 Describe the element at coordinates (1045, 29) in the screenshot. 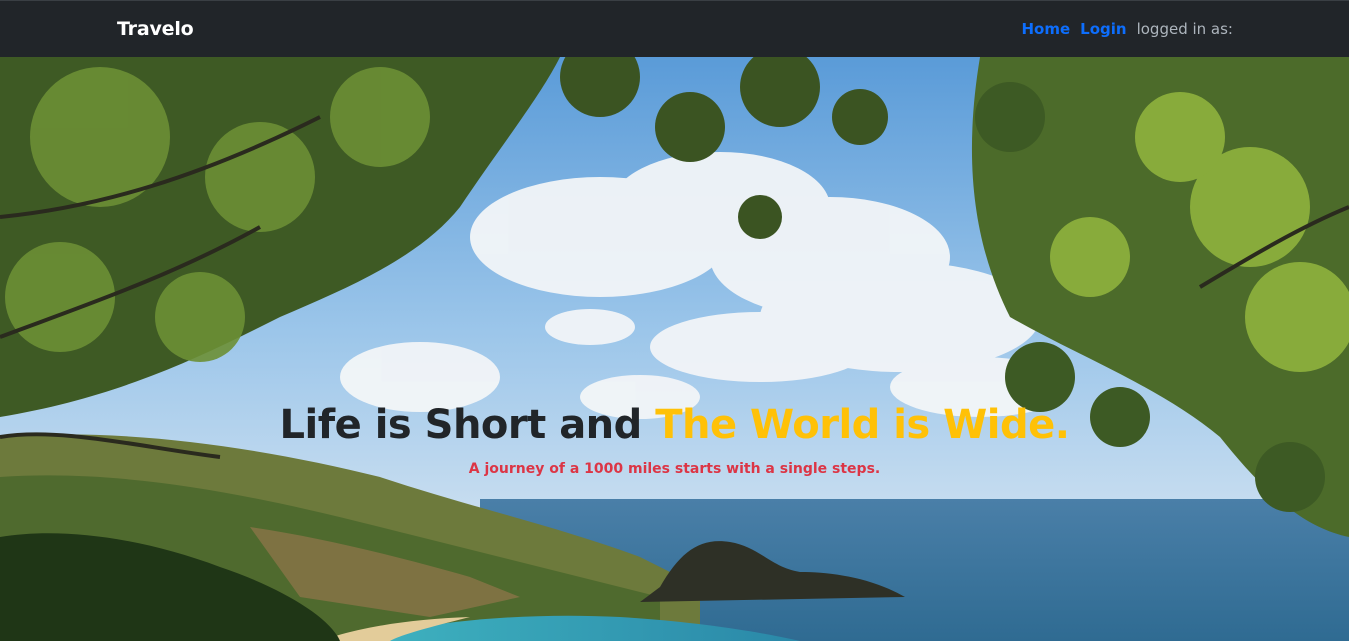

I see `nav-link-home: Home` at that location.